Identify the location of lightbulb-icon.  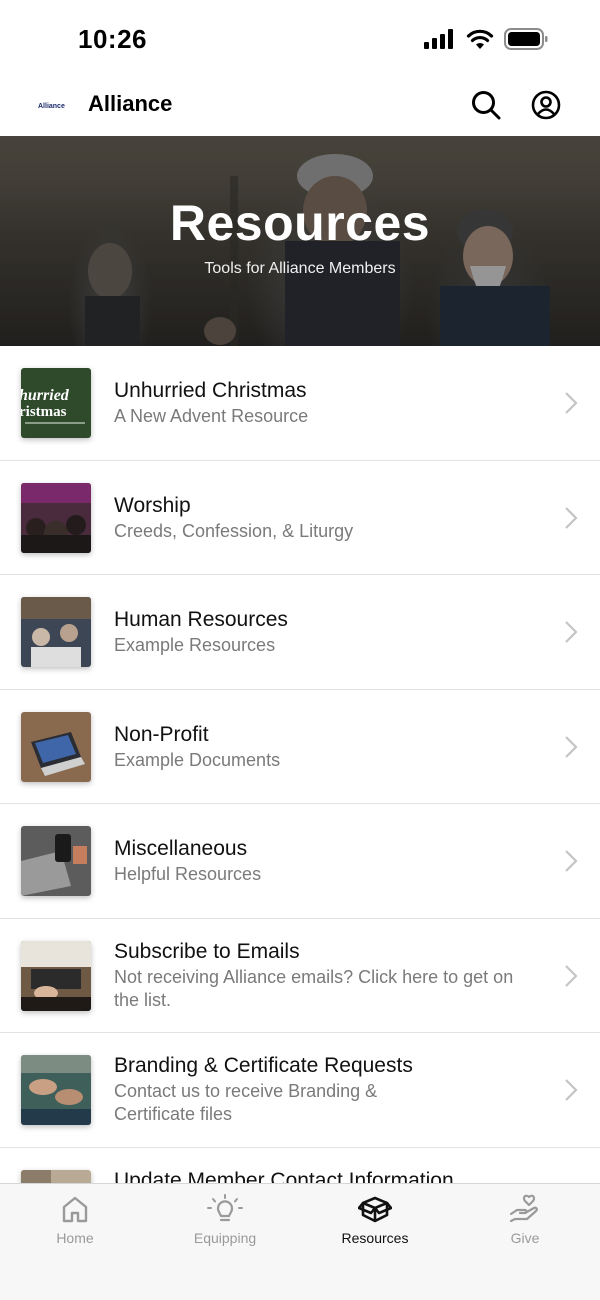
(225, 1208).